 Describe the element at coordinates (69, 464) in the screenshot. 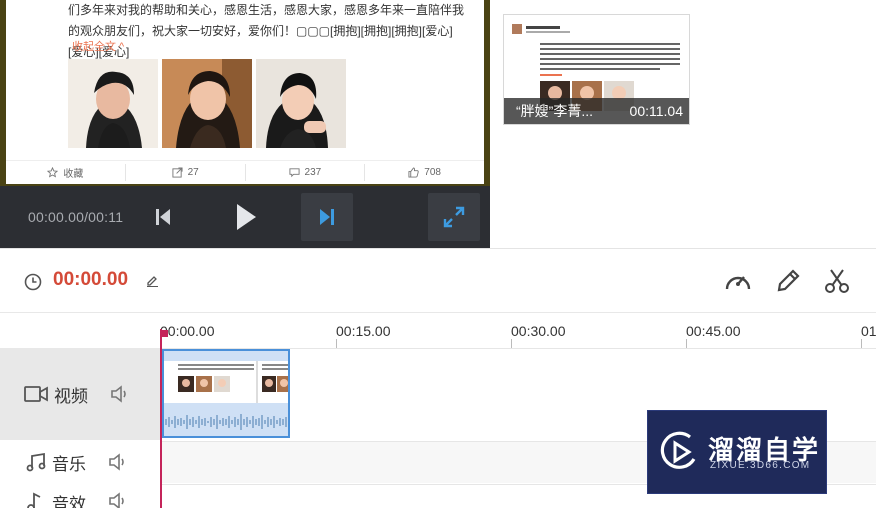

I see `music-track-label: 音乐` at that location.